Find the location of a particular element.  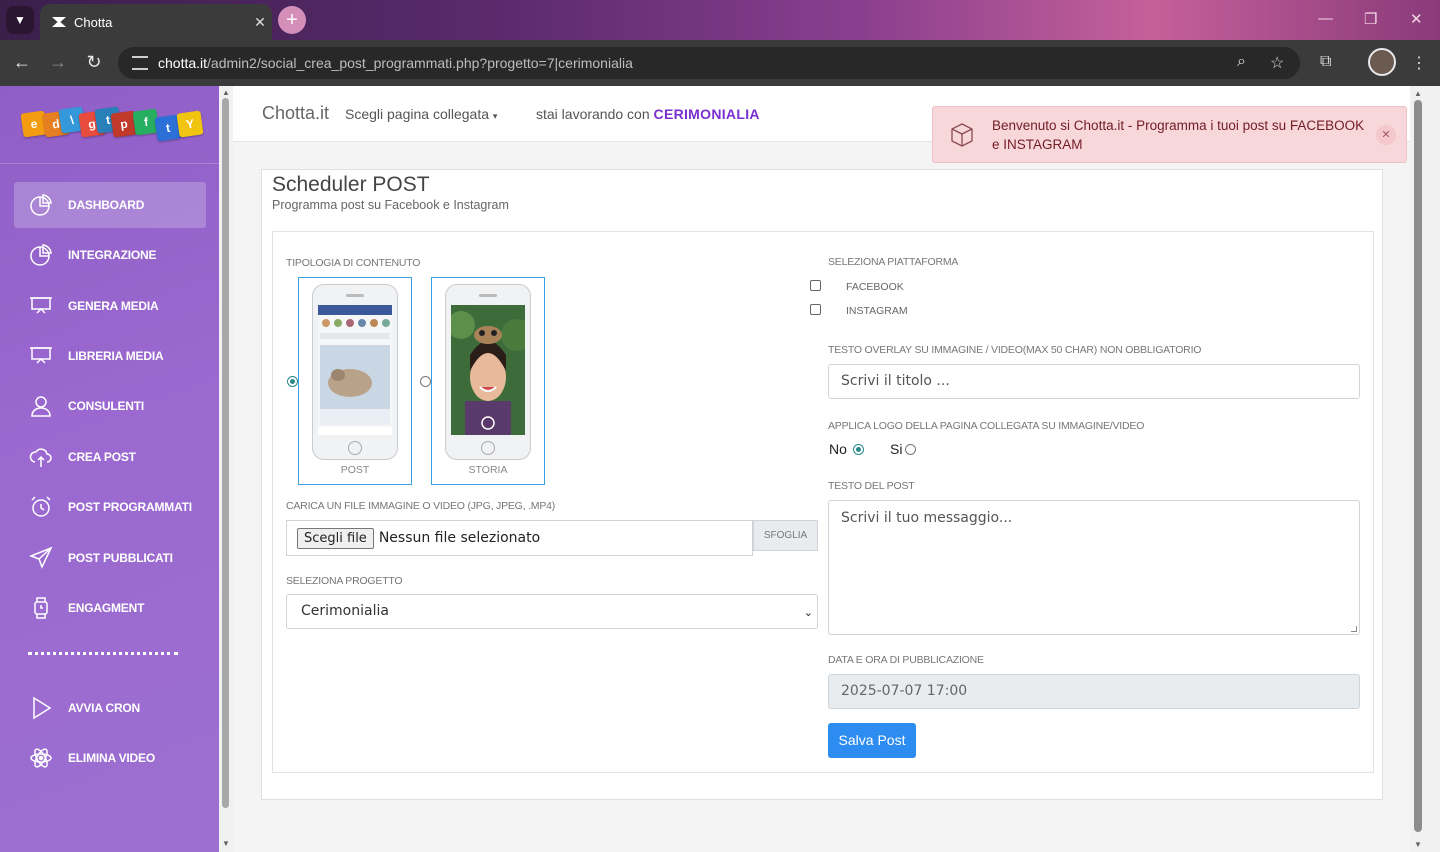

alert-close-button: ✕ is located at coordinates (1386, 135).